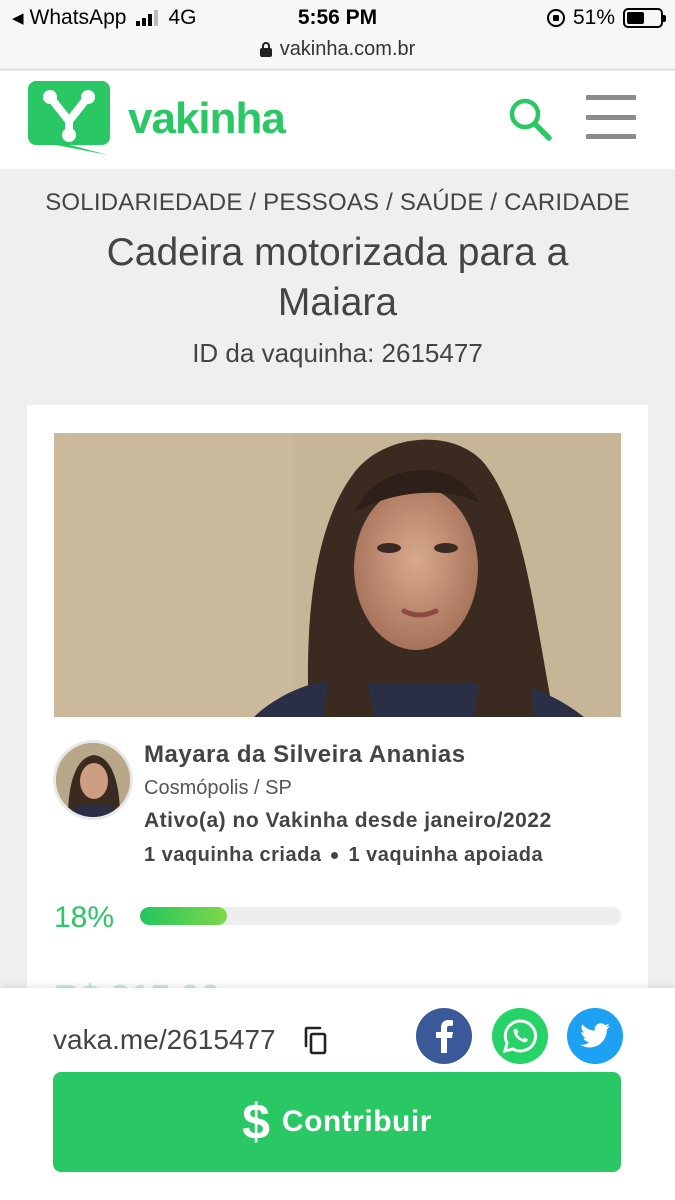 This screenshot has width=675, height=1200. Describe the element at coordinates (644, 18) in the screenshot. I see `battery-icon` at that location.